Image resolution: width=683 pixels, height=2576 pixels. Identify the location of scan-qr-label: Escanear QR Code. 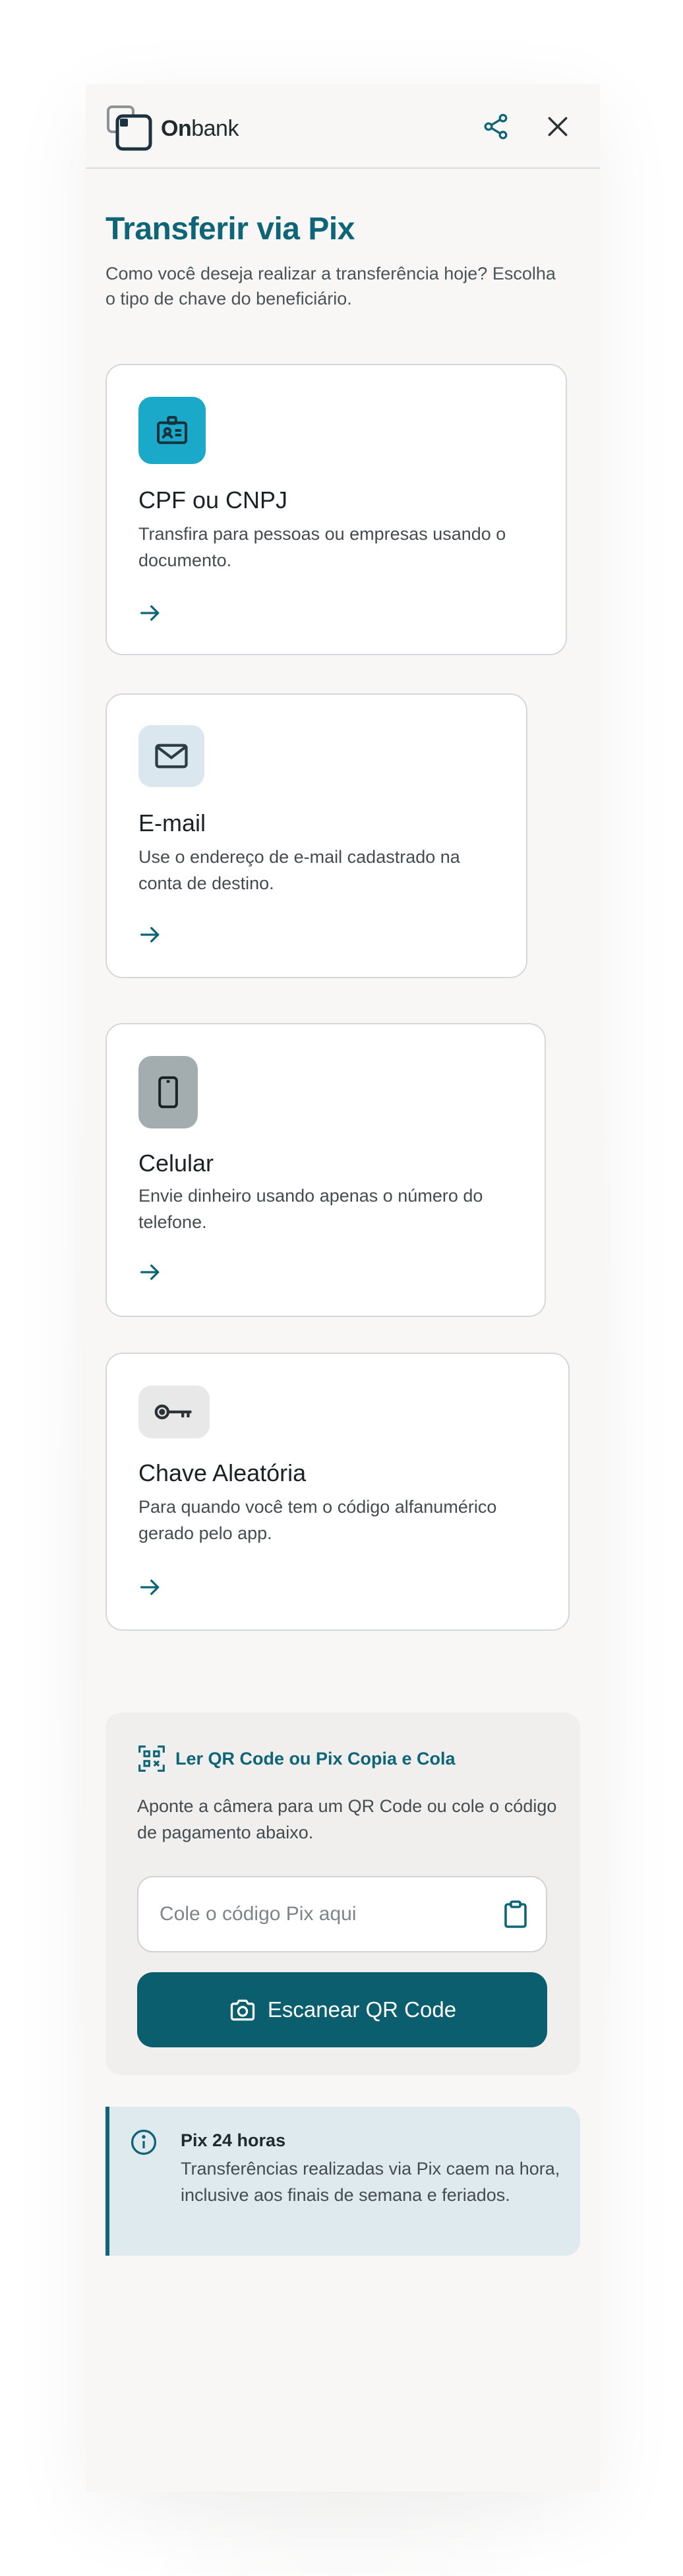
(362, 2010).